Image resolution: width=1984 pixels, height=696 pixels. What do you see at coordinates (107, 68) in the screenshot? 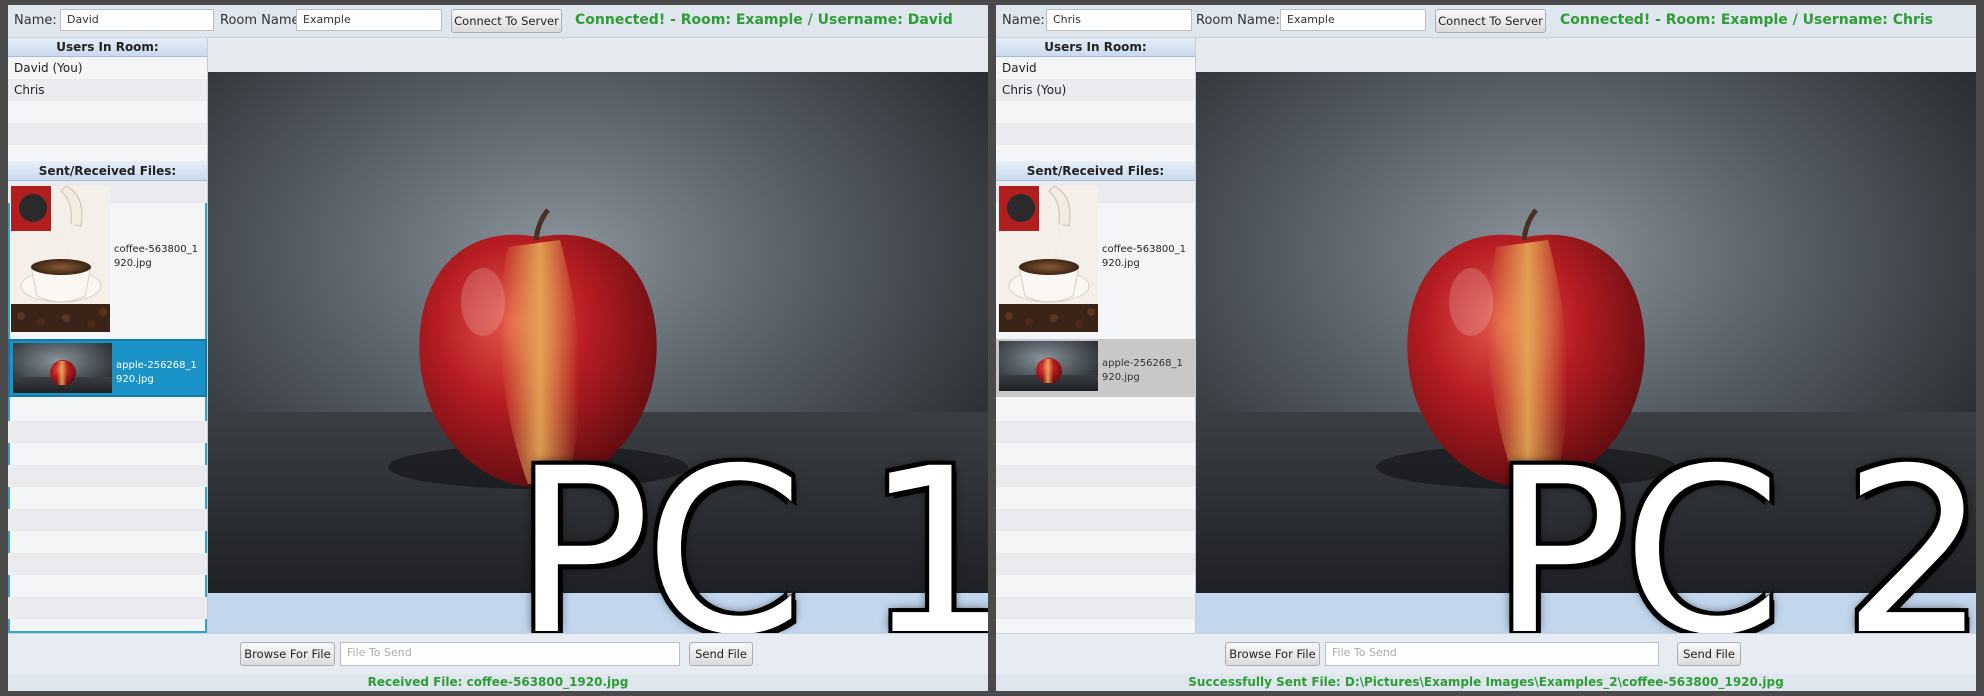
I see `user-item: David (You)` at bounding box center [107, 68].